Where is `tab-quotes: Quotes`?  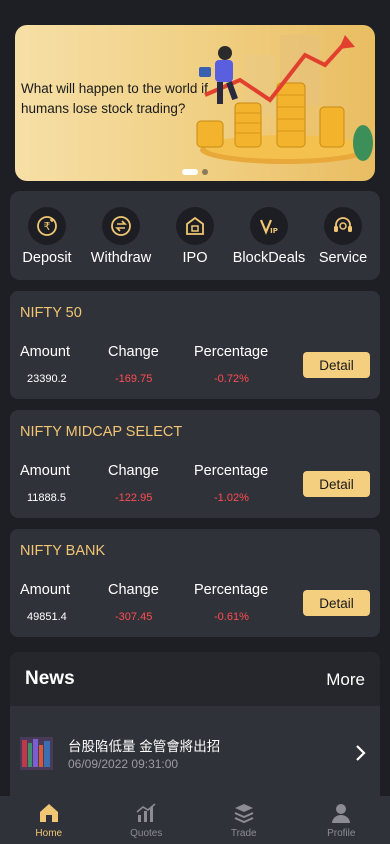
tab-quotes: Quotes is located at coordinates (147, 820).